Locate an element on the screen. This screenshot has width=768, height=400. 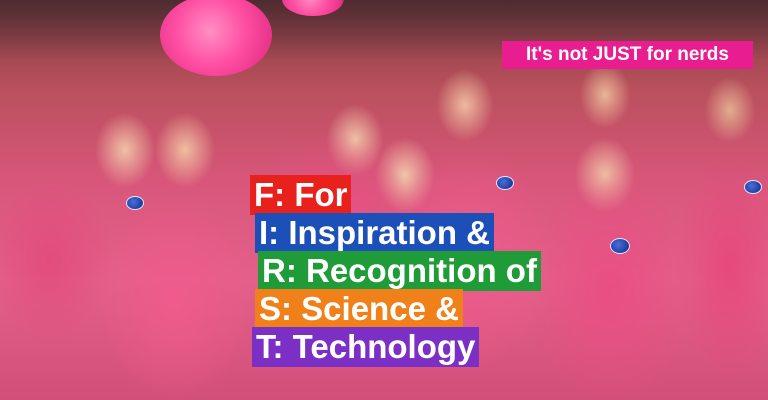
acronym-line-f: F: For is located at coordinates (301, 195).